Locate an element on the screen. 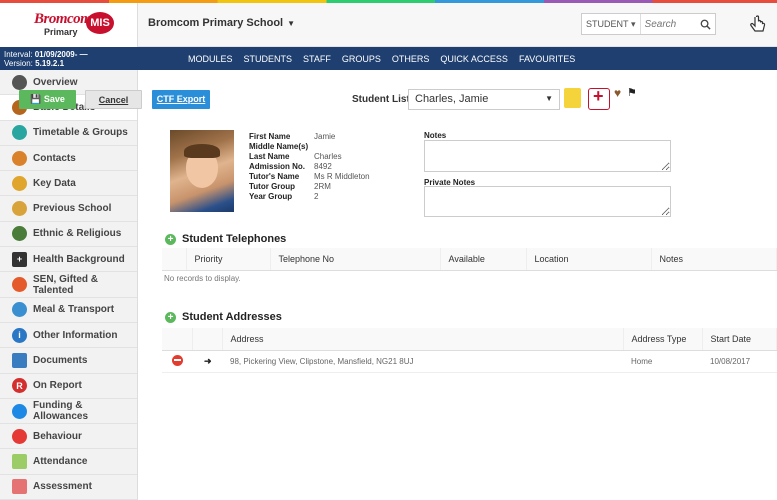 Image resolution: width=777 pixels, height=500 pixels. addresses-title: Student Addresses is located at coordinates (232, 317).